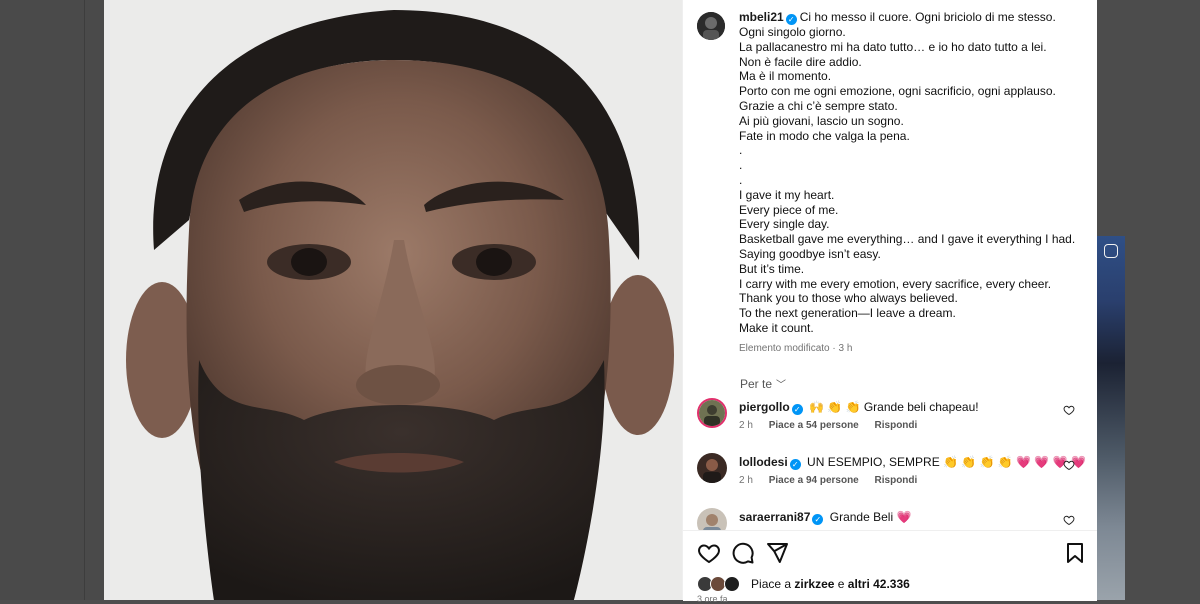  Describe the element at coordinates (814, 480) in the screenshot. I see `comment-likes: Piace a 94 persone` at that location.